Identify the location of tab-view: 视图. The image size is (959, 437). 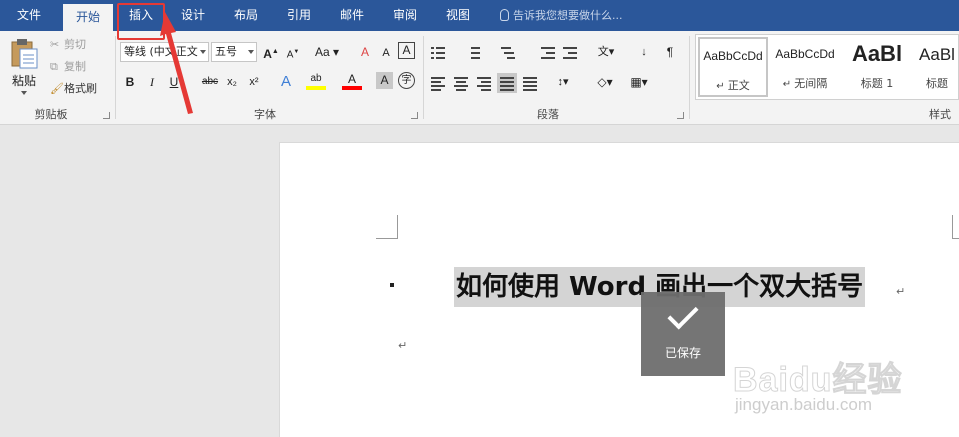
(458, 15).